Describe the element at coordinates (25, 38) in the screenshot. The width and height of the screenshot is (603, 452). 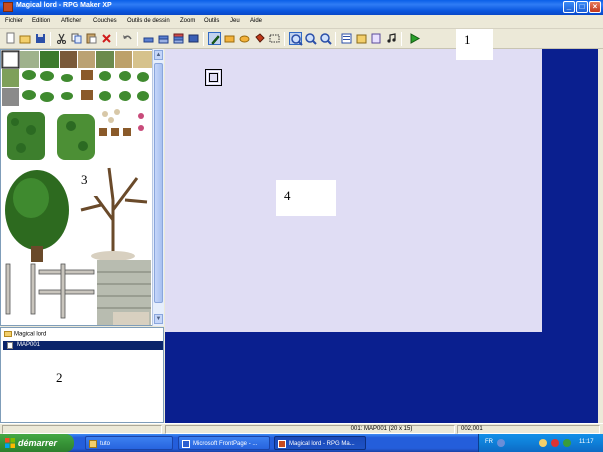
I see `open-project-icon` at that location.